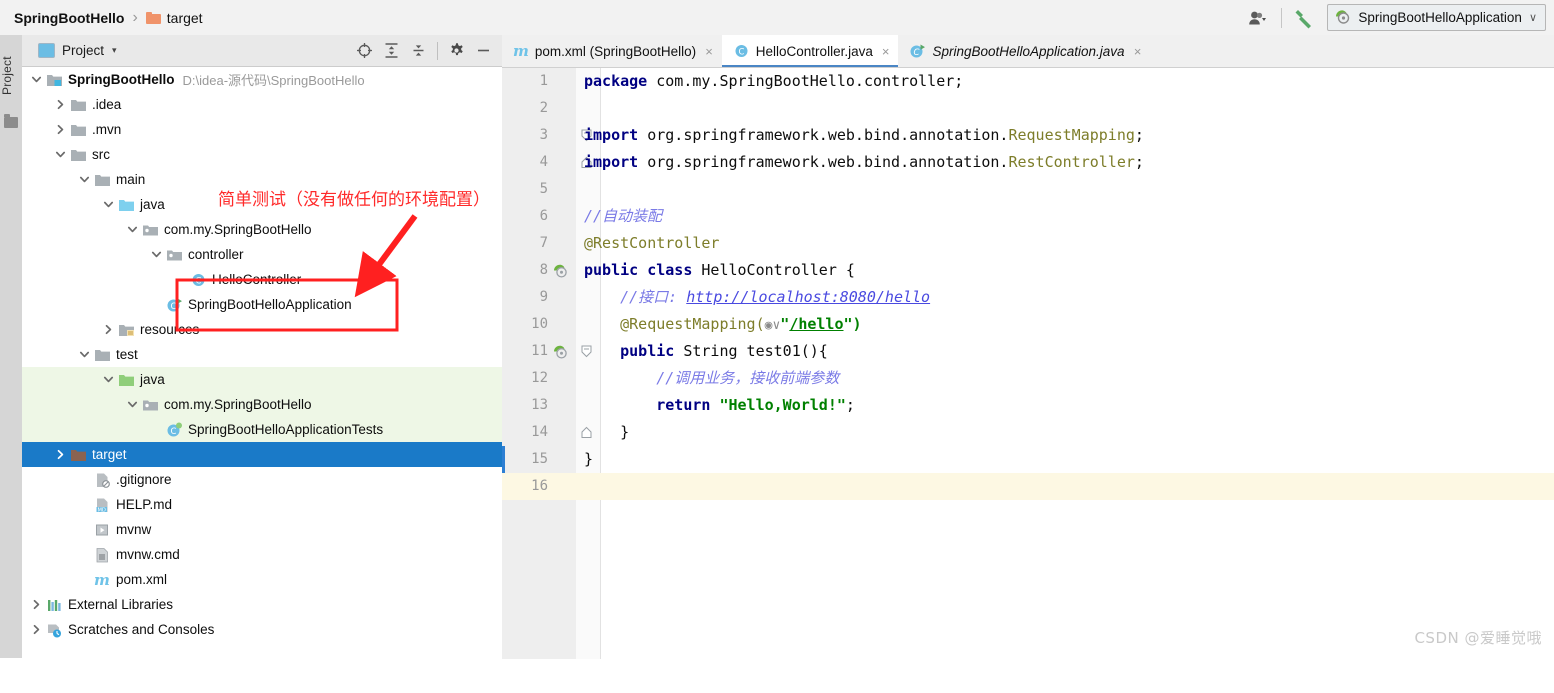 This screenshot has width=1554, height=693. Describe the element at coordinates (1436, 17) in the screenshot. I see `run-configuration-selector: SpringBootHelloApplication ∨` at that location.